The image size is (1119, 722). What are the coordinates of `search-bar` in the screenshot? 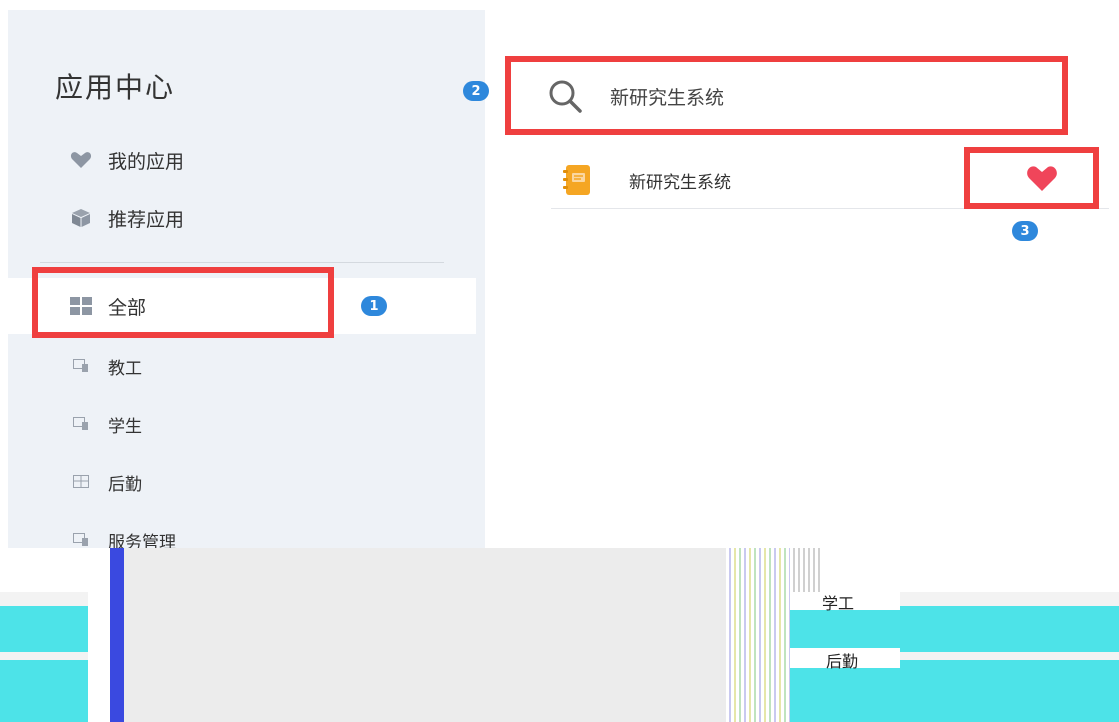 It's located at (790, 96).